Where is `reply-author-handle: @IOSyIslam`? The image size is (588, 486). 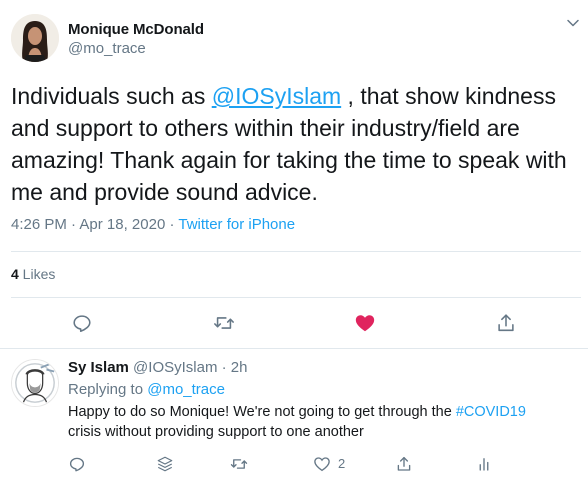
reply-author-handle: @IOSyIslam is located at coordinates (175, 367).